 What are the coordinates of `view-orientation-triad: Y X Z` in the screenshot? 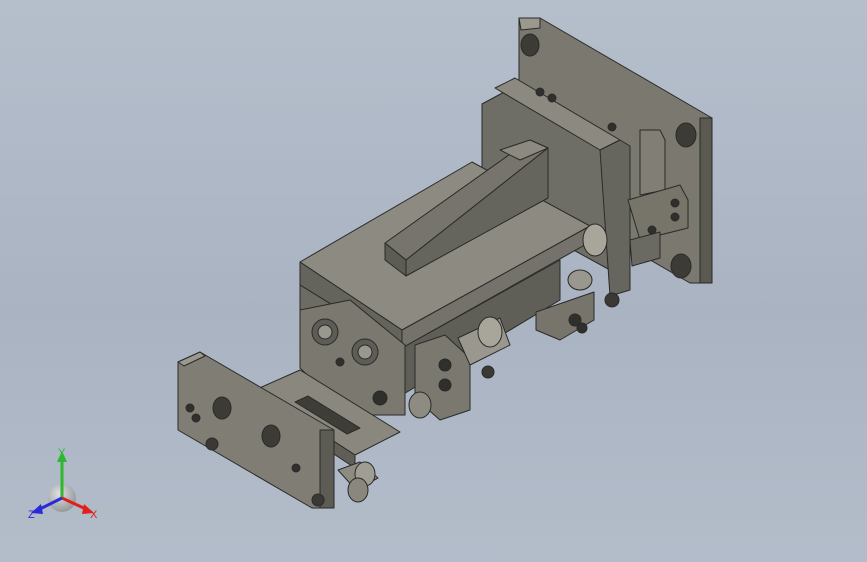 It's located at (68, 484).